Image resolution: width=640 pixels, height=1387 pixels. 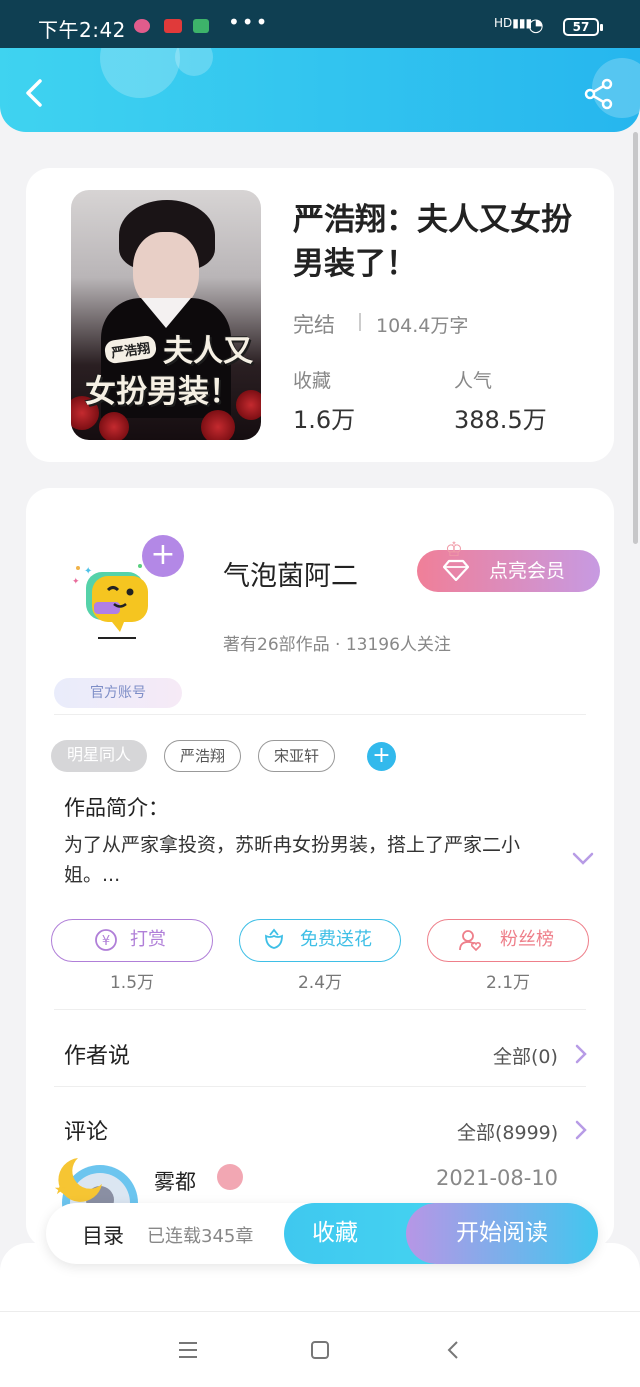 What do you see at coordinates (583, 27) in the screenshot?
I see `battery-indicator: 57` at bounding box center [583, 27].